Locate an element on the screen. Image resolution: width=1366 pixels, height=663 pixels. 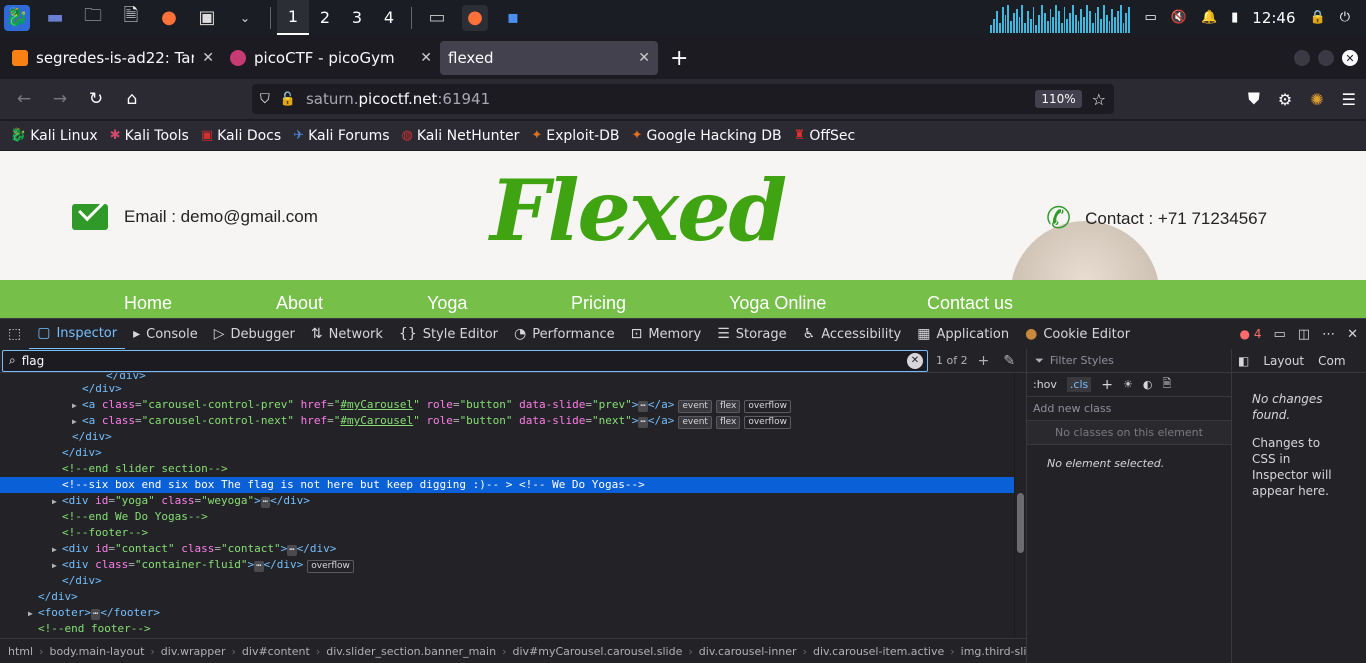
colorful-extension-icon: ✺ is located at coordinates (1316, 99).